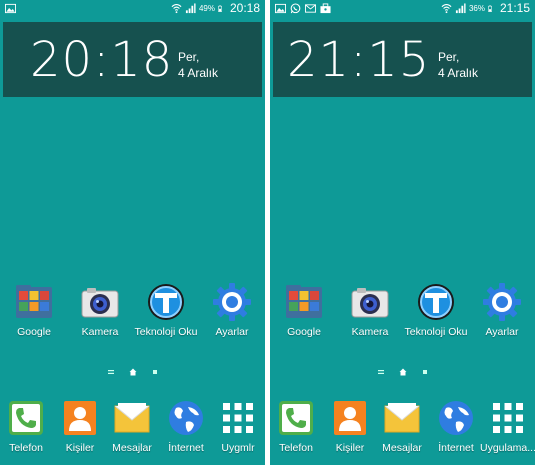 This screenshot has height=465, width=535. What do you see at coordinates (206, 8) in the screenshot?
I see `battery-percent: 49%` at bounding box center [206, 8].